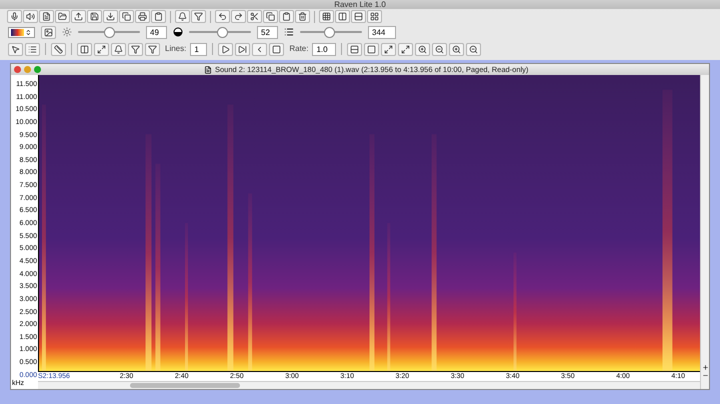  I want to click on close-icon, so click(17, 69).